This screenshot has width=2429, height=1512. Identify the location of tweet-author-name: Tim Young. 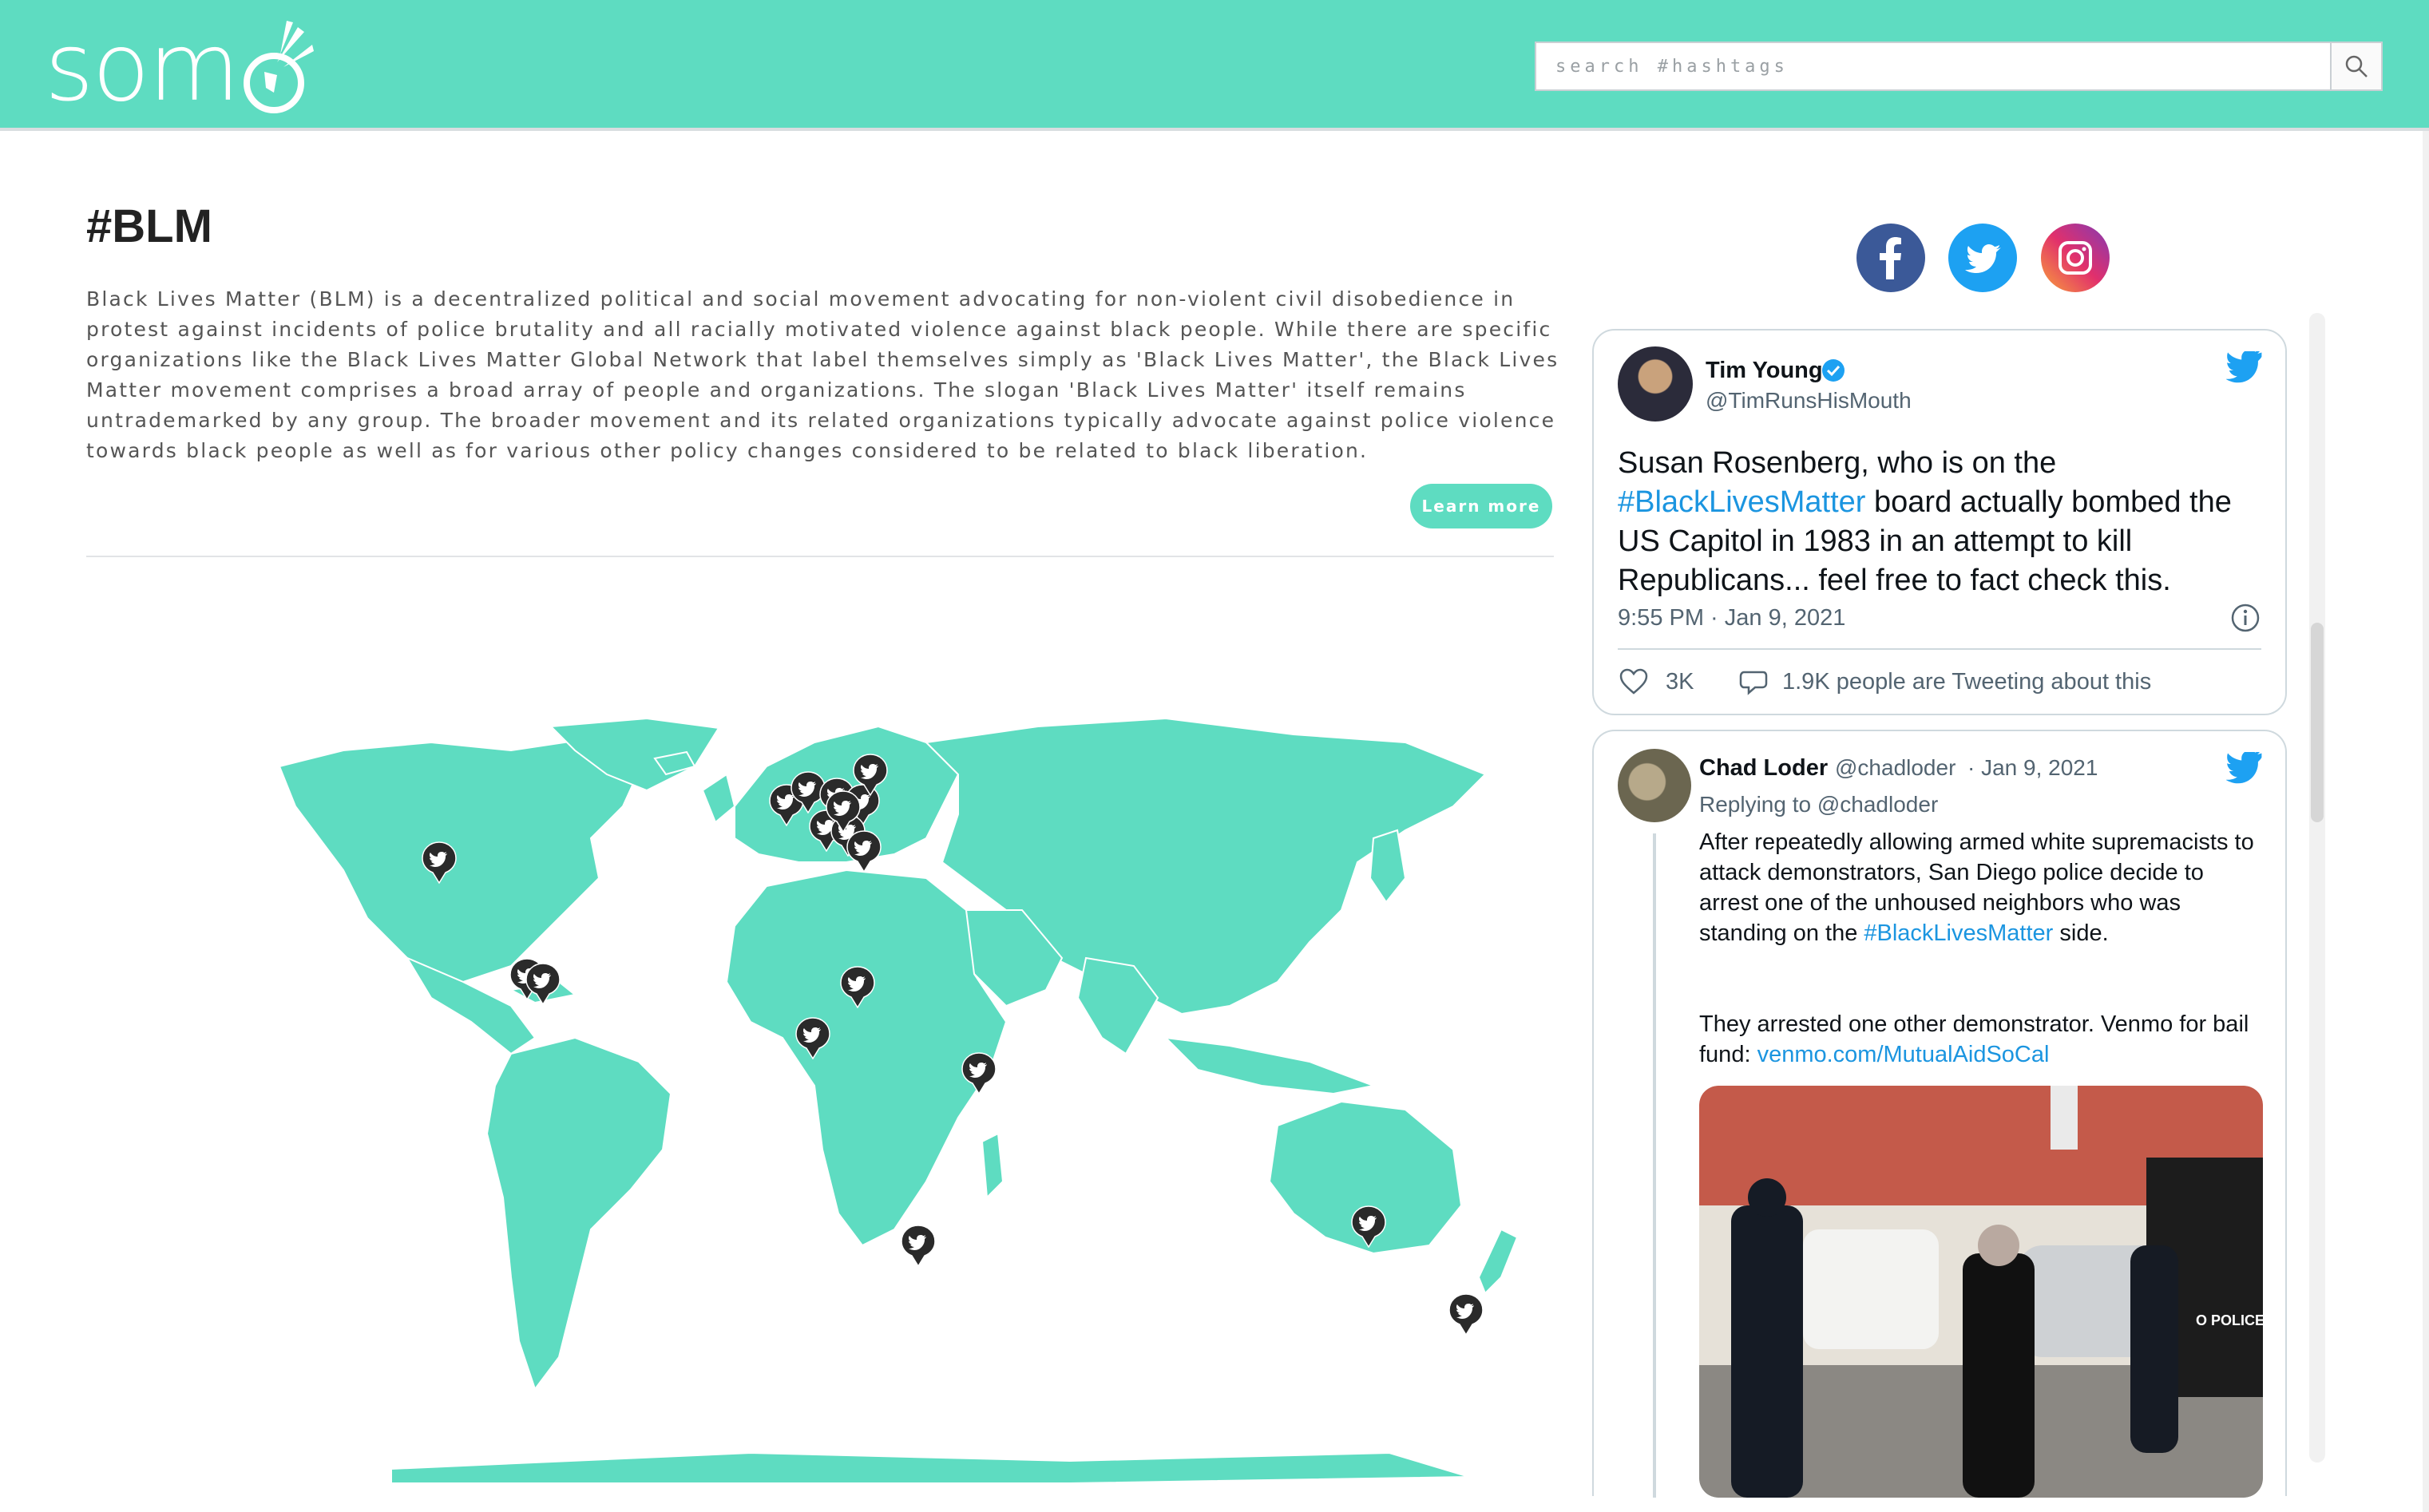
(1765, 371).